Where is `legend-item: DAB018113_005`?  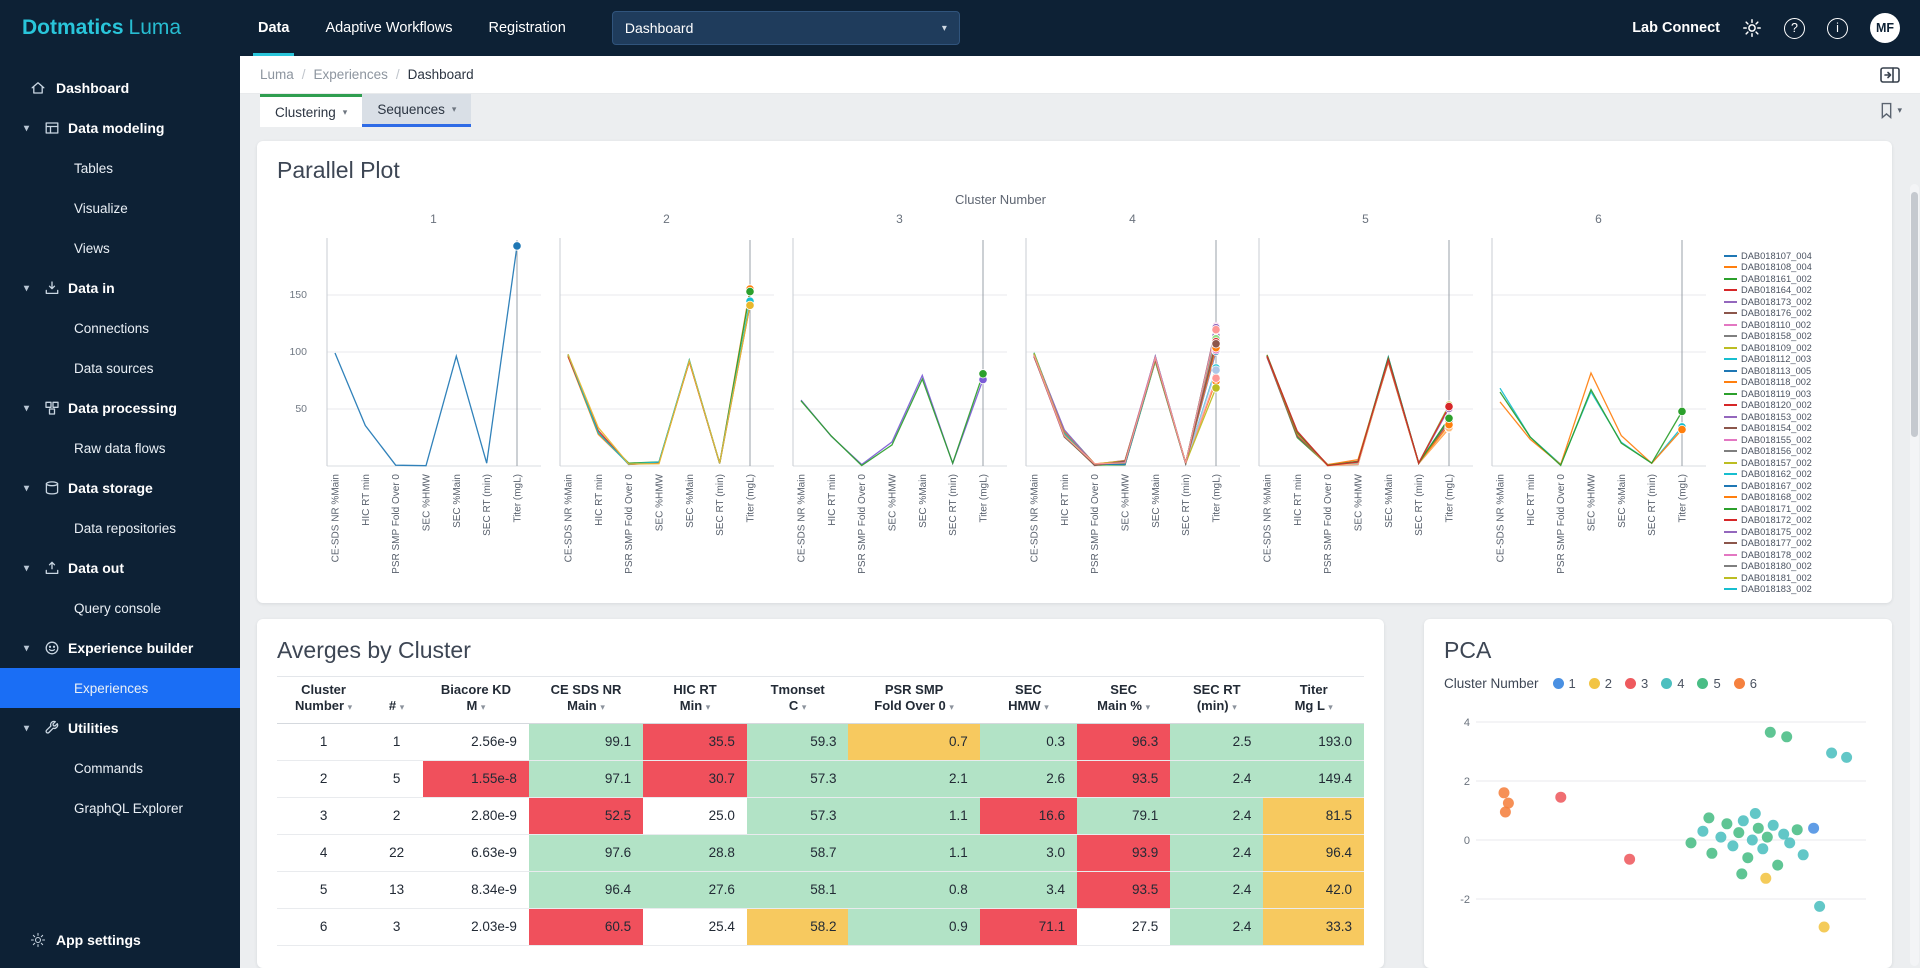
legend-item: DAB018113_005 is located at coordinates (1798, 371).